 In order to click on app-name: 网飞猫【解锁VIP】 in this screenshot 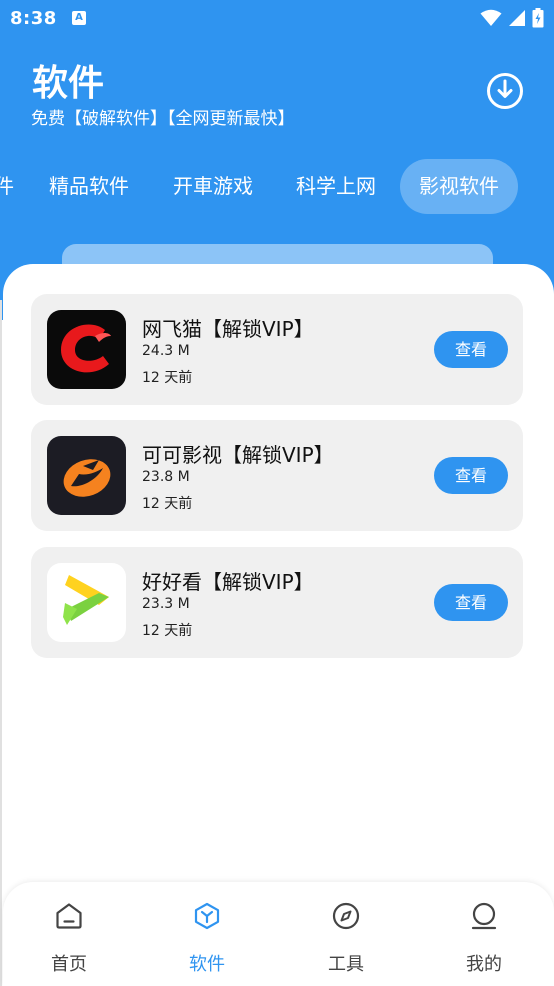, I will do `click(228, 329)`.